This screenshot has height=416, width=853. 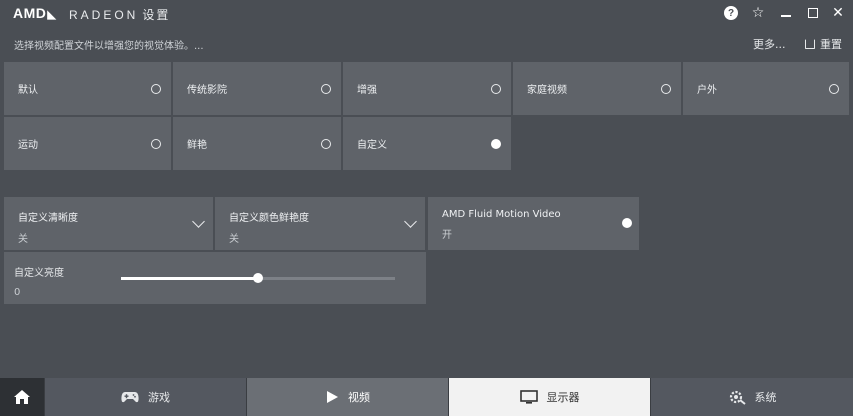 What do you see at coordinates (731, 13) in the screenshot?
I see `help-icon: ?` at bounding box center [731, 13].